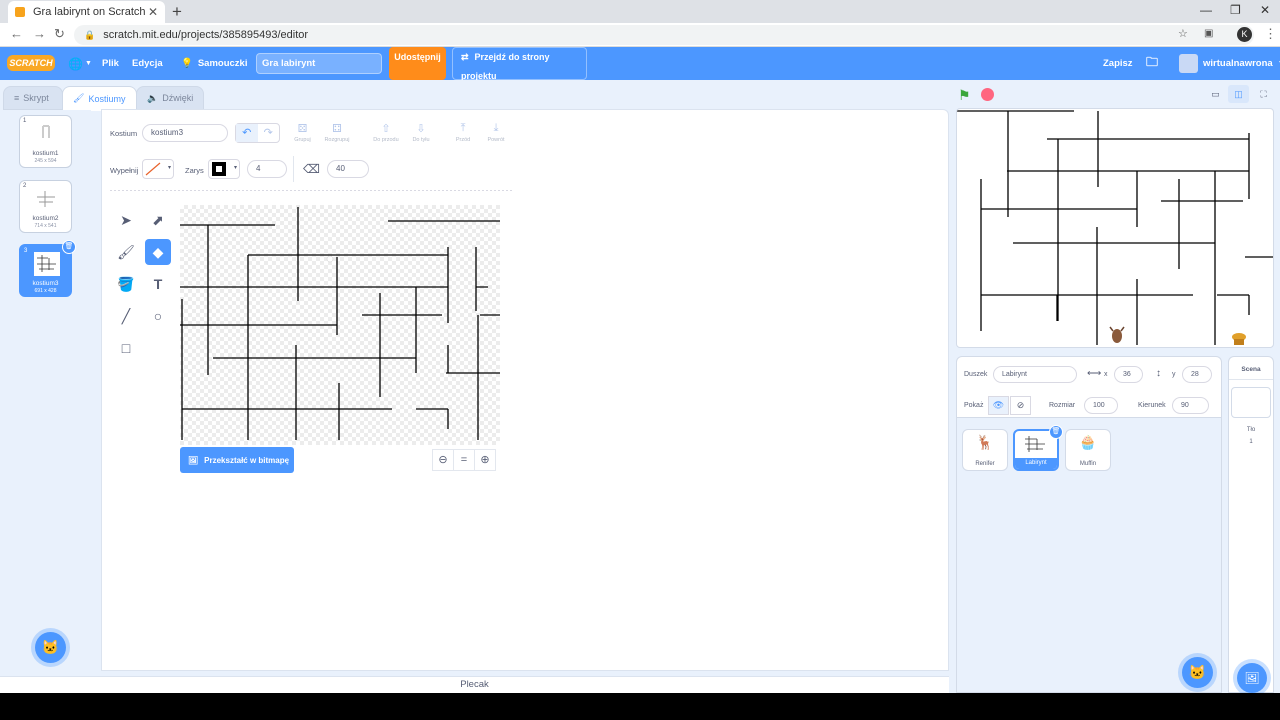  What do you see at coordinates (1128, 374) in the screenshot?
I see `x-input: 36` at bounding box center [1128, 374].